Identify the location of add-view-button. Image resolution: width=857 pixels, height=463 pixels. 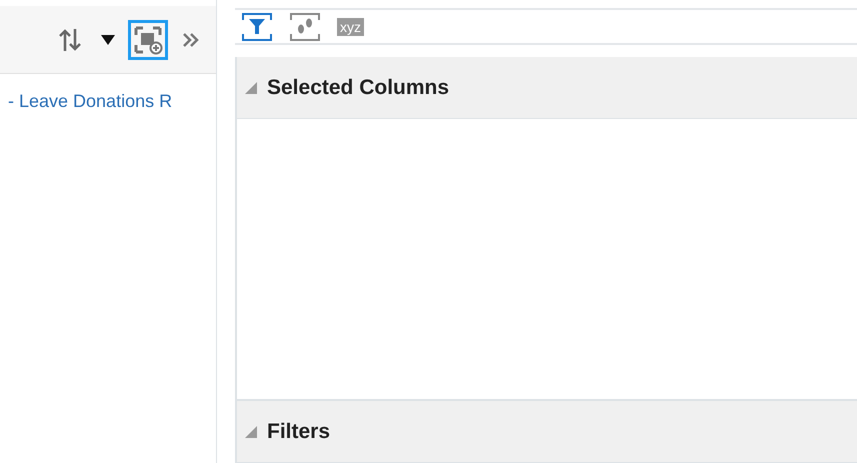
(148, 40).